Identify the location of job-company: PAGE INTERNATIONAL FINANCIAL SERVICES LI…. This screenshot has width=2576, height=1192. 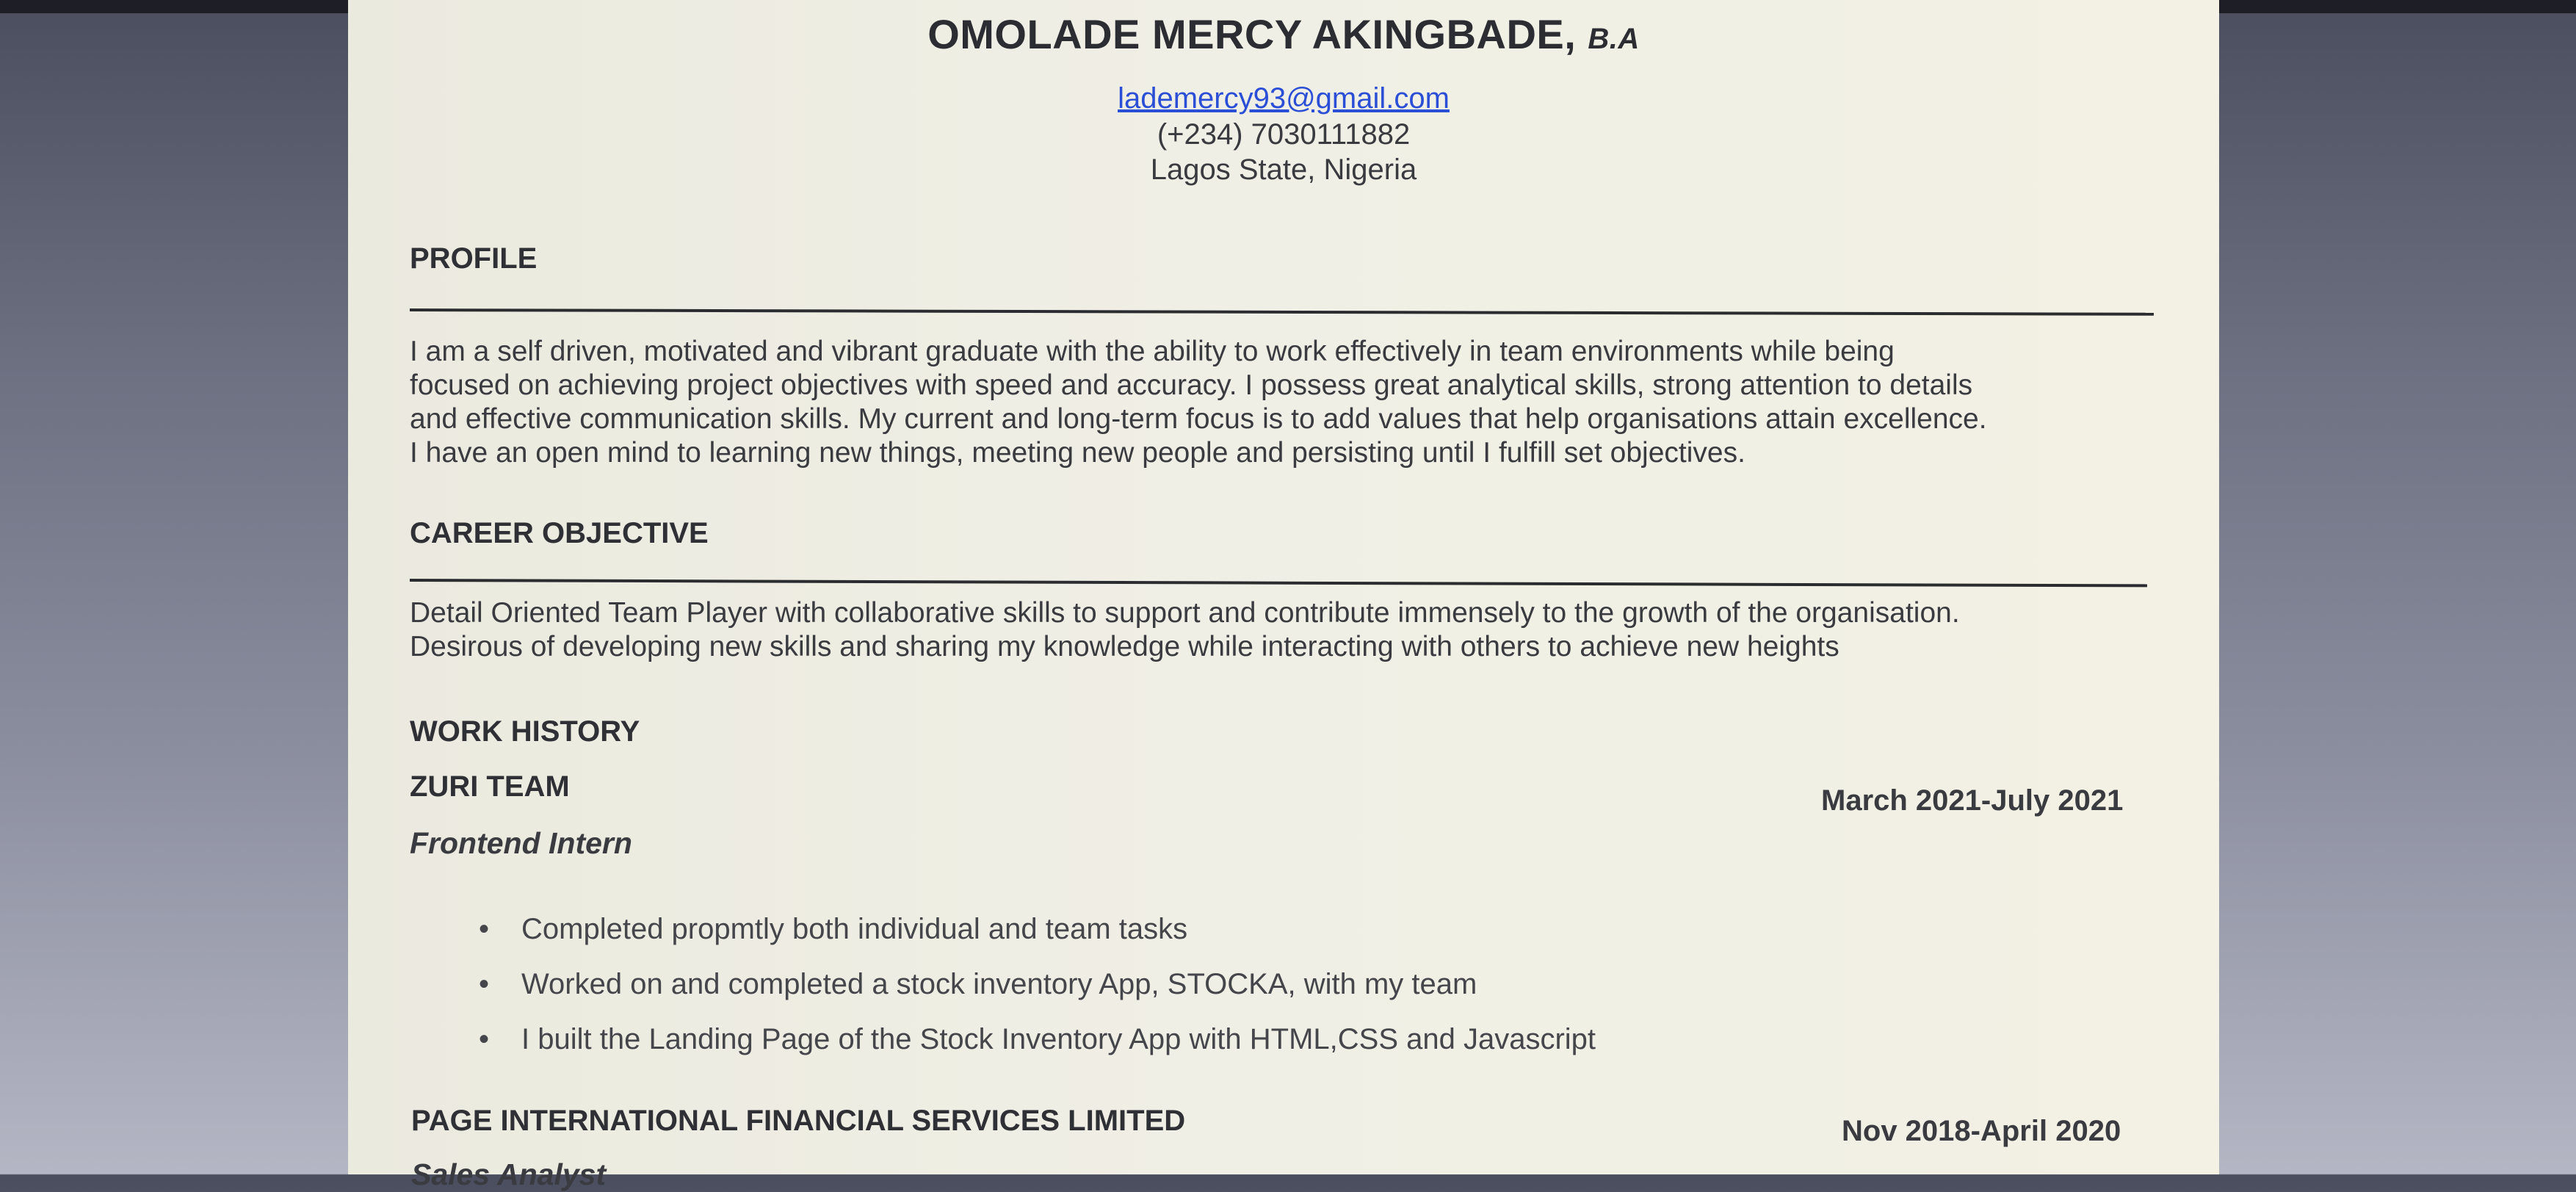
(798, 1121).